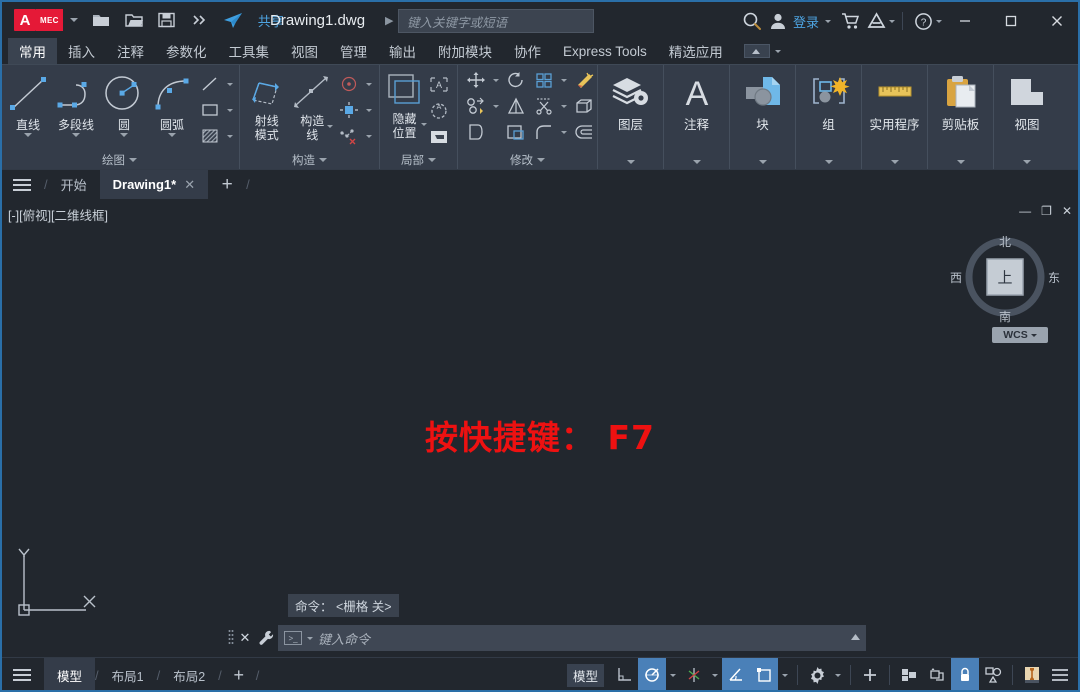 The width and height of the screenshot is (1080, 692). I want to click on lock-ui-icon, so click(965, 675).